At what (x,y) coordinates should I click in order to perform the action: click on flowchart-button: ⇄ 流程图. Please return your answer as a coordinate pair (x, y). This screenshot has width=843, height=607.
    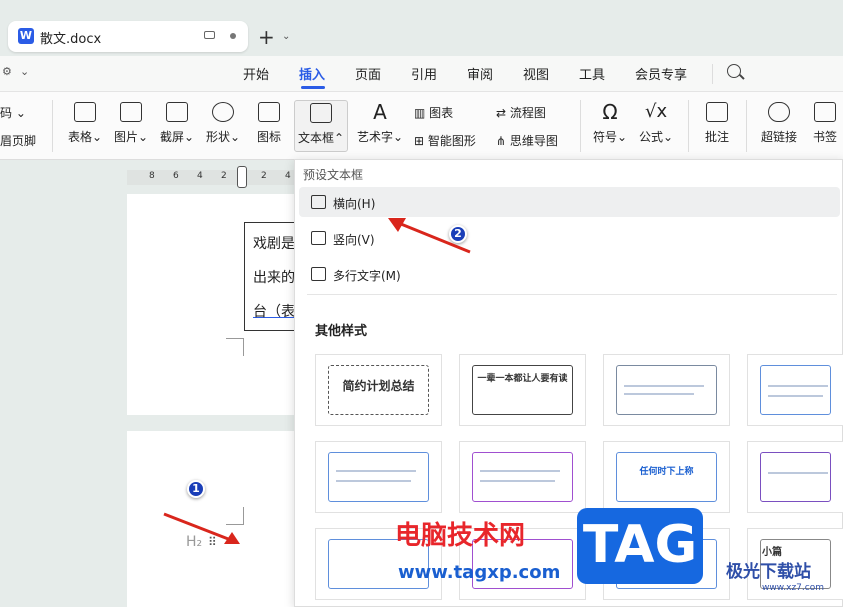
    Looking at the image, I should click on (521, 112).